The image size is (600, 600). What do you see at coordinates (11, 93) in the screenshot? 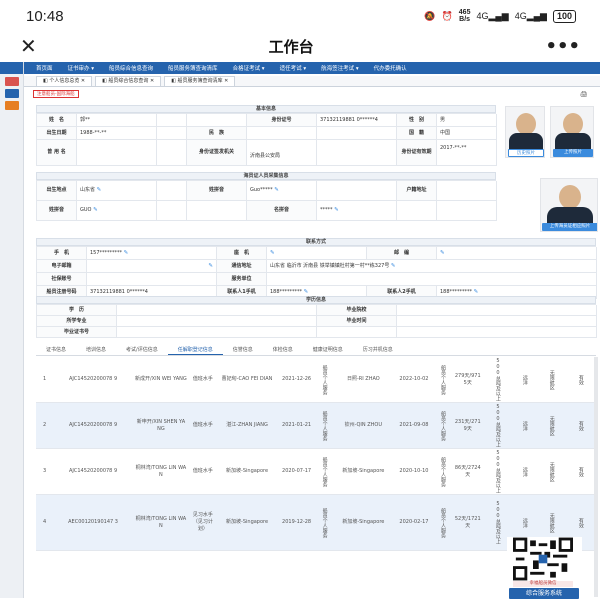
I see `grid-icon` at bounding box center [11, 93].